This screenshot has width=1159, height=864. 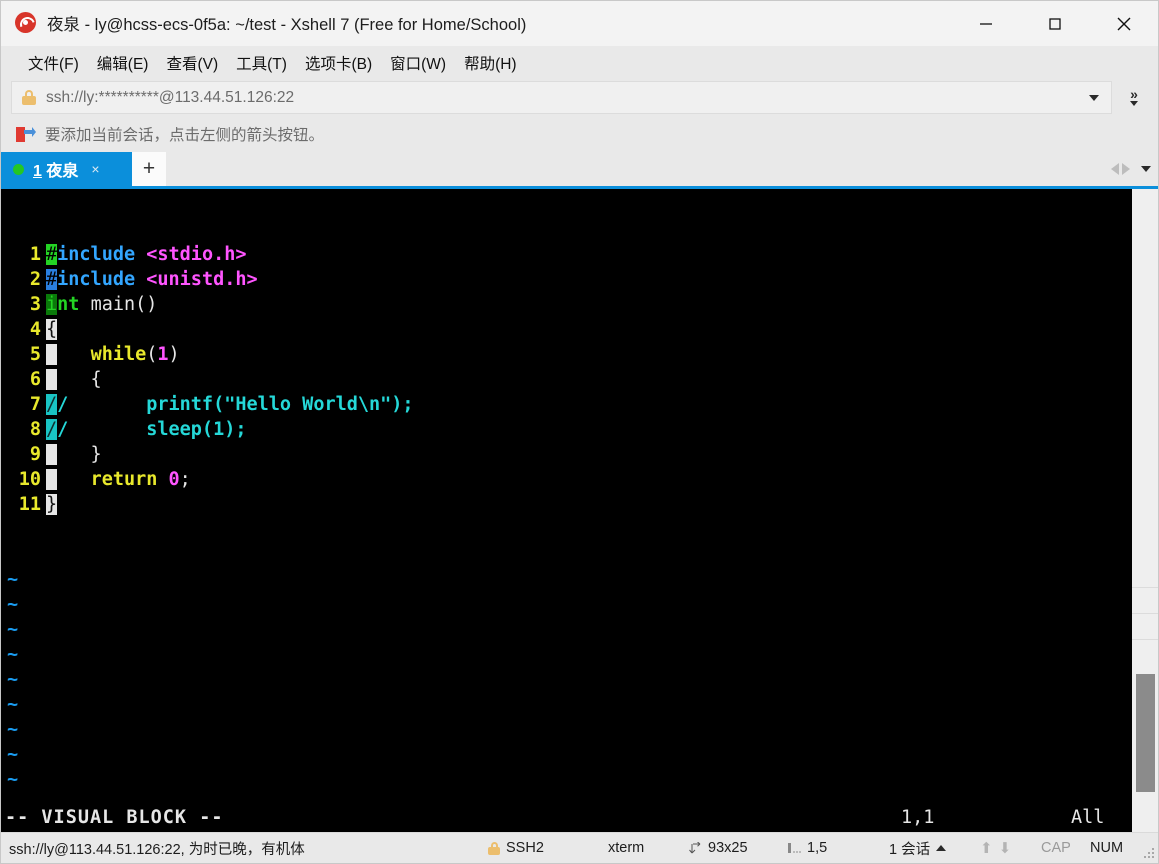 I want to click on double-chevron-right-icon: », so click(x=1134, y=94).